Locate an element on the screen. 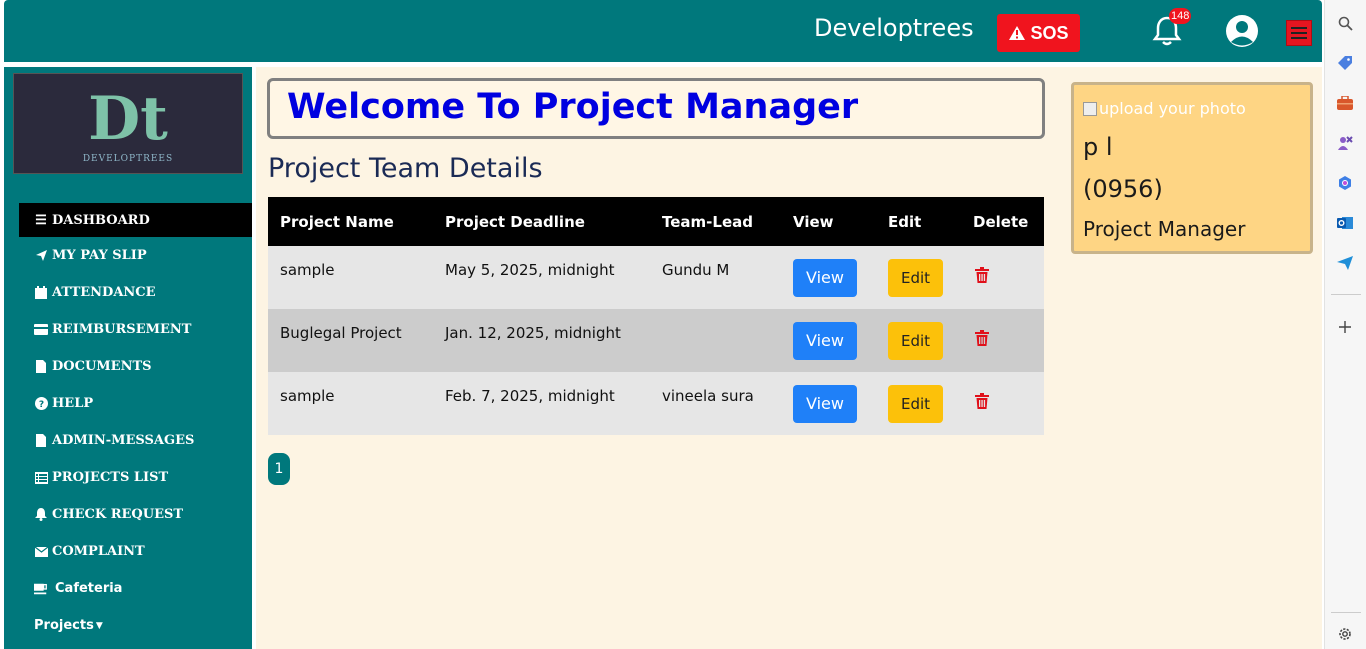 The width and height of the screenshot is (1366, 649). broken-image-icon is located at coordinates (1090, 108).